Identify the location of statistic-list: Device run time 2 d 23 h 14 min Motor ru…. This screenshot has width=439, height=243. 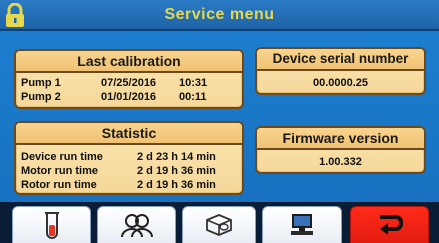
(129, 171).